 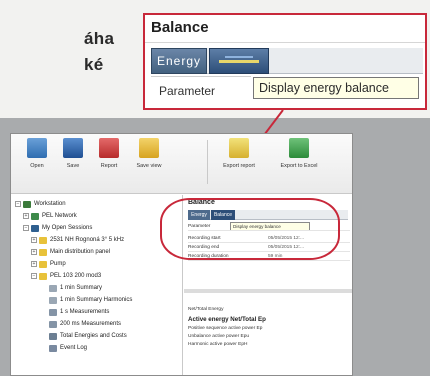 I want to click on open-button: Open, so click(x=37, y=163).